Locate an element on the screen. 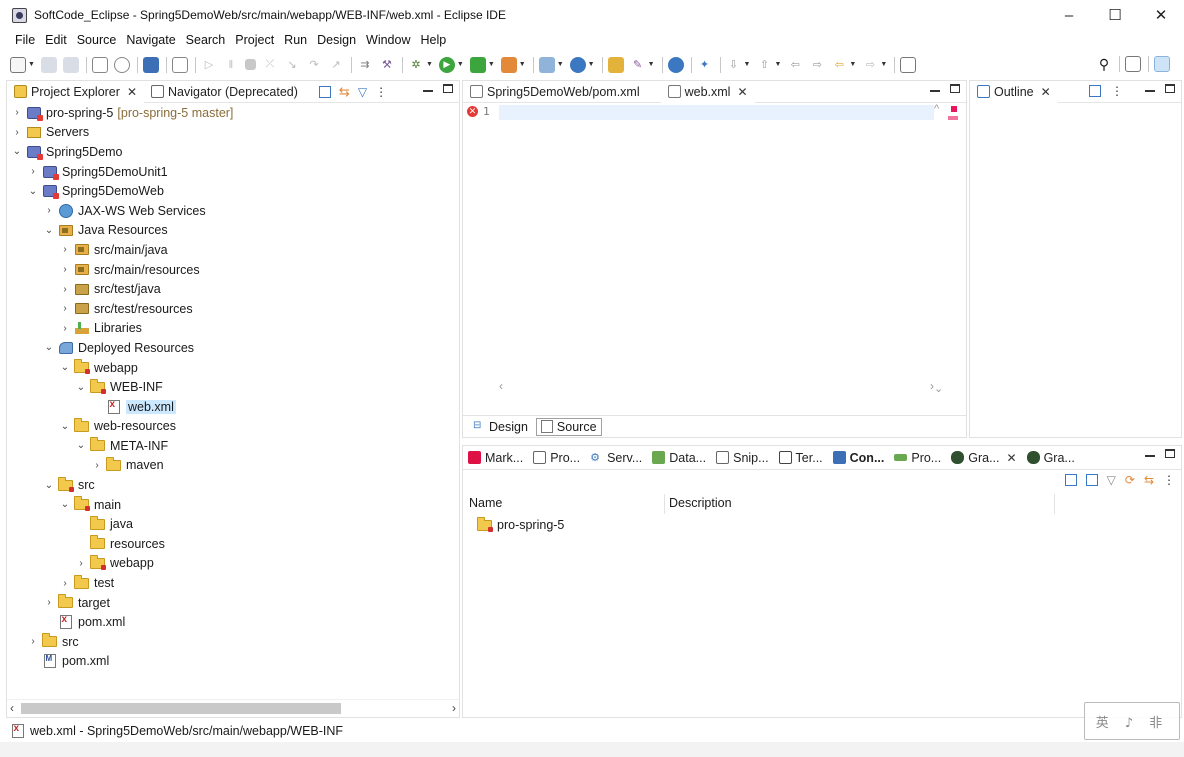 Image resolution: width=1184 pixels, height=757 pixels. debug-dropdown-icon: ▼ is located at coordinates (429, 64).